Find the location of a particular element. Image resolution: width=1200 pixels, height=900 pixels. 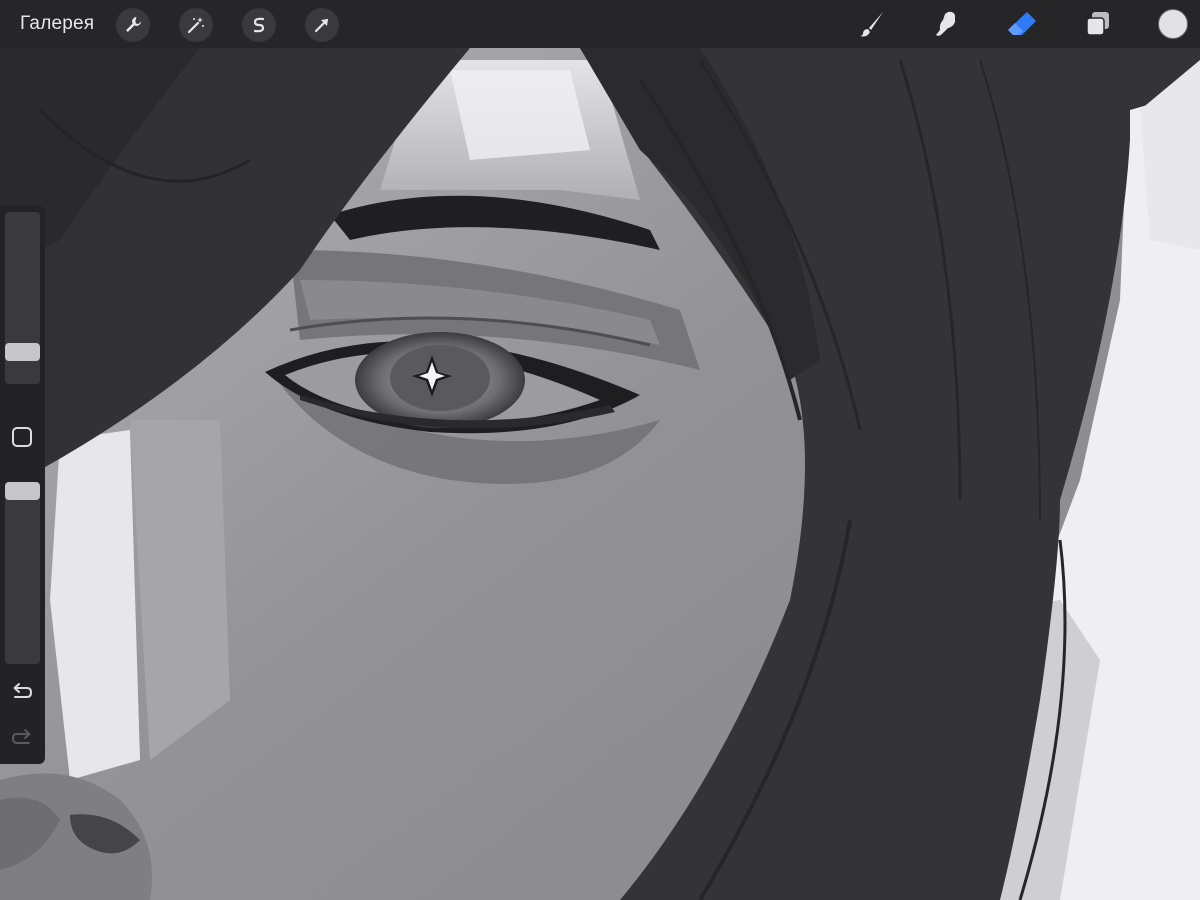

undo-button is located at coordinates (22, 692).